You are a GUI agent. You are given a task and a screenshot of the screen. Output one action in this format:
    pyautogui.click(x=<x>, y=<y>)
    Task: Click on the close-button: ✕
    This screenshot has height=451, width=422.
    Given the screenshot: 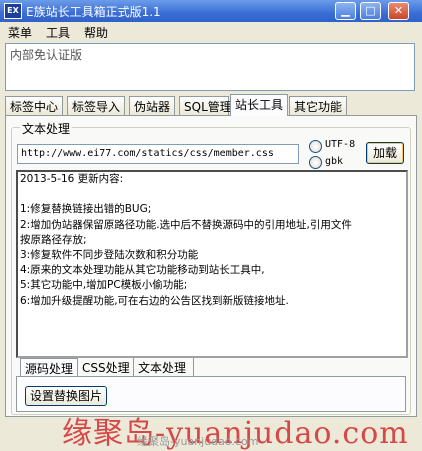 What is the action you would take?
    pyautogui.click(x=398, y=11)
    